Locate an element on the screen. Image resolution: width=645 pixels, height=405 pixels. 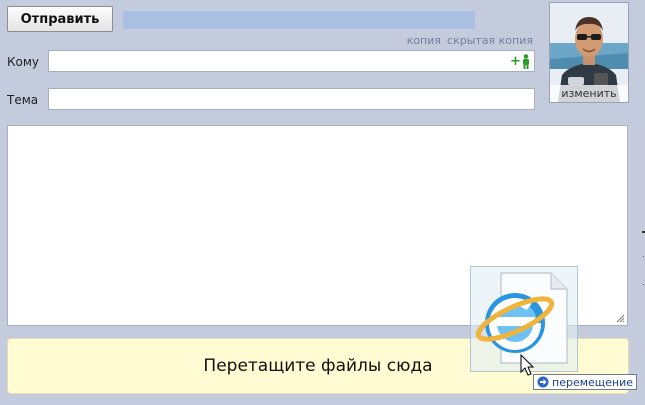
move-tooltip-label: перемещение is located at coordinates (593, 382).